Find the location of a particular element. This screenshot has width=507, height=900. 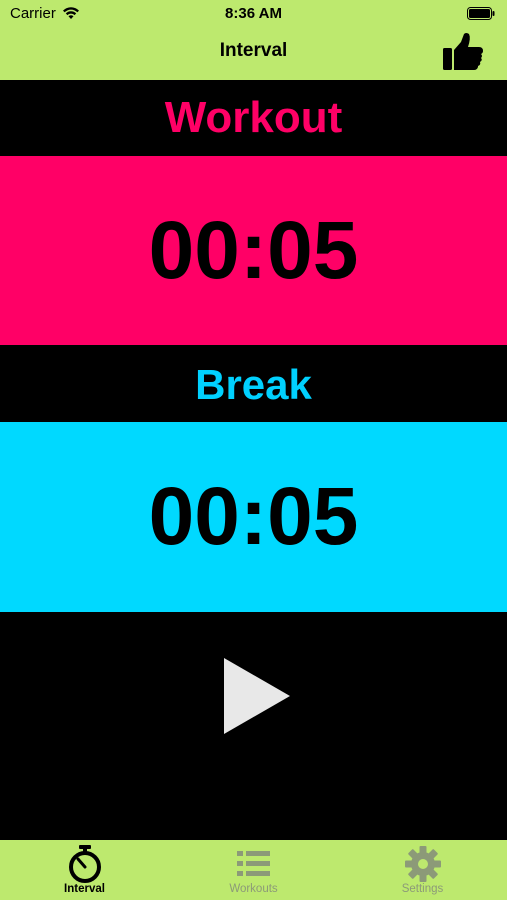

tab-workouts: Workouts is located at coordinates (253, 870).